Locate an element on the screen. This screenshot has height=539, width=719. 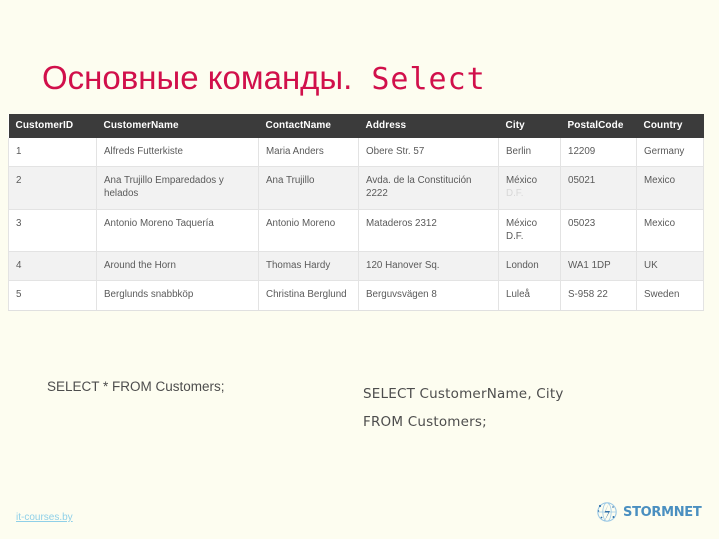
page-title-russian: Основные команды. is located at coordinates (197, 77).